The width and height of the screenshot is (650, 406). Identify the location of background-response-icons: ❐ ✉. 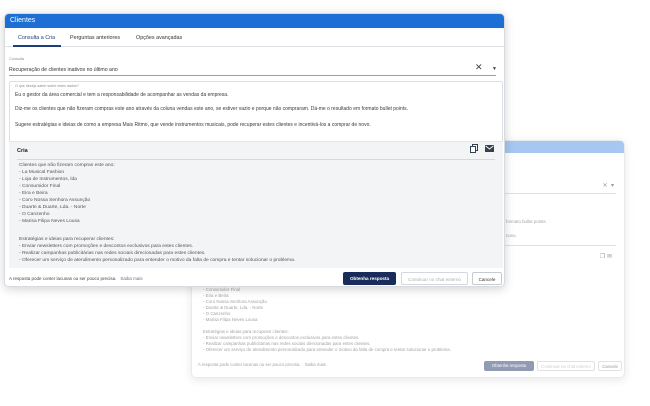
(605, 257).